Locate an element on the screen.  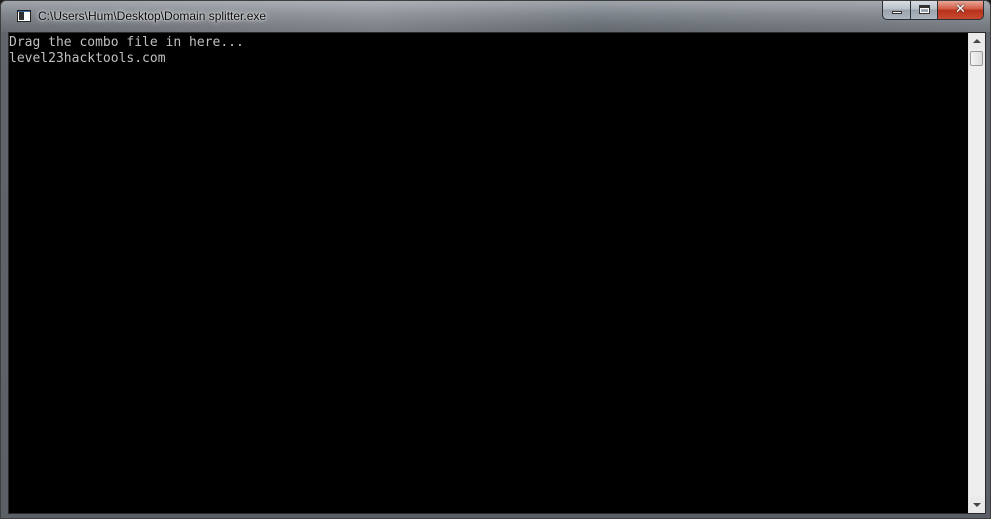
close-button: ✕ is located at coordinates (961, 10).